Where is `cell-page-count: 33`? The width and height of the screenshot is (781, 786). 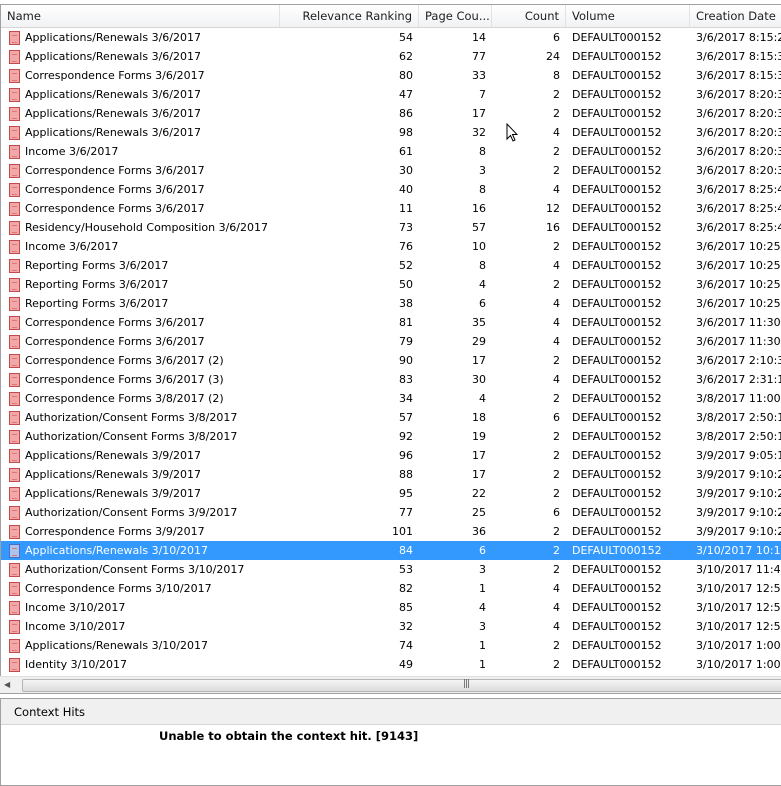
cell-page-count: 33 is located at coordinates (479, 75).